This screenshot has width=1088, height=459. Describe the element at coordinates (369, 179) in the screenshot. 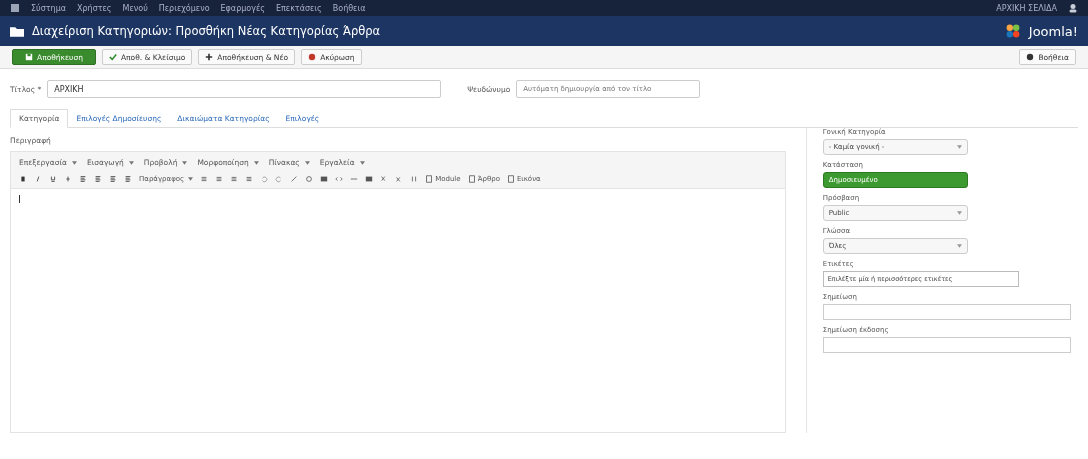

I see `table-icon` at that location.